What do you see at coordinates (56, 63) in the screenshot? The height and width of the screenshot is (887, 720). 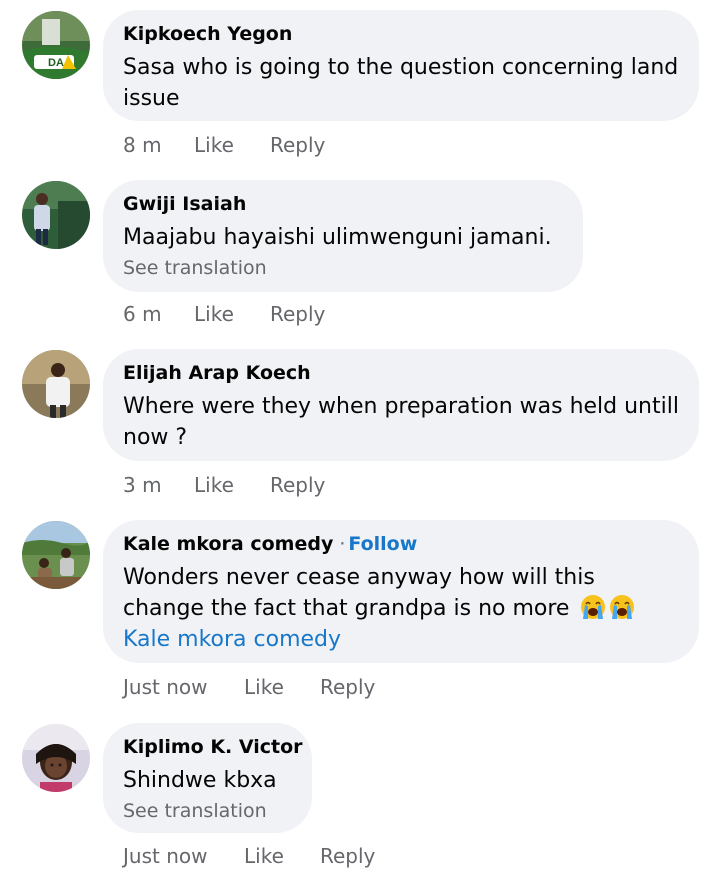 I see `avatar-logo-text: DA` at bounding box center [56, 63].